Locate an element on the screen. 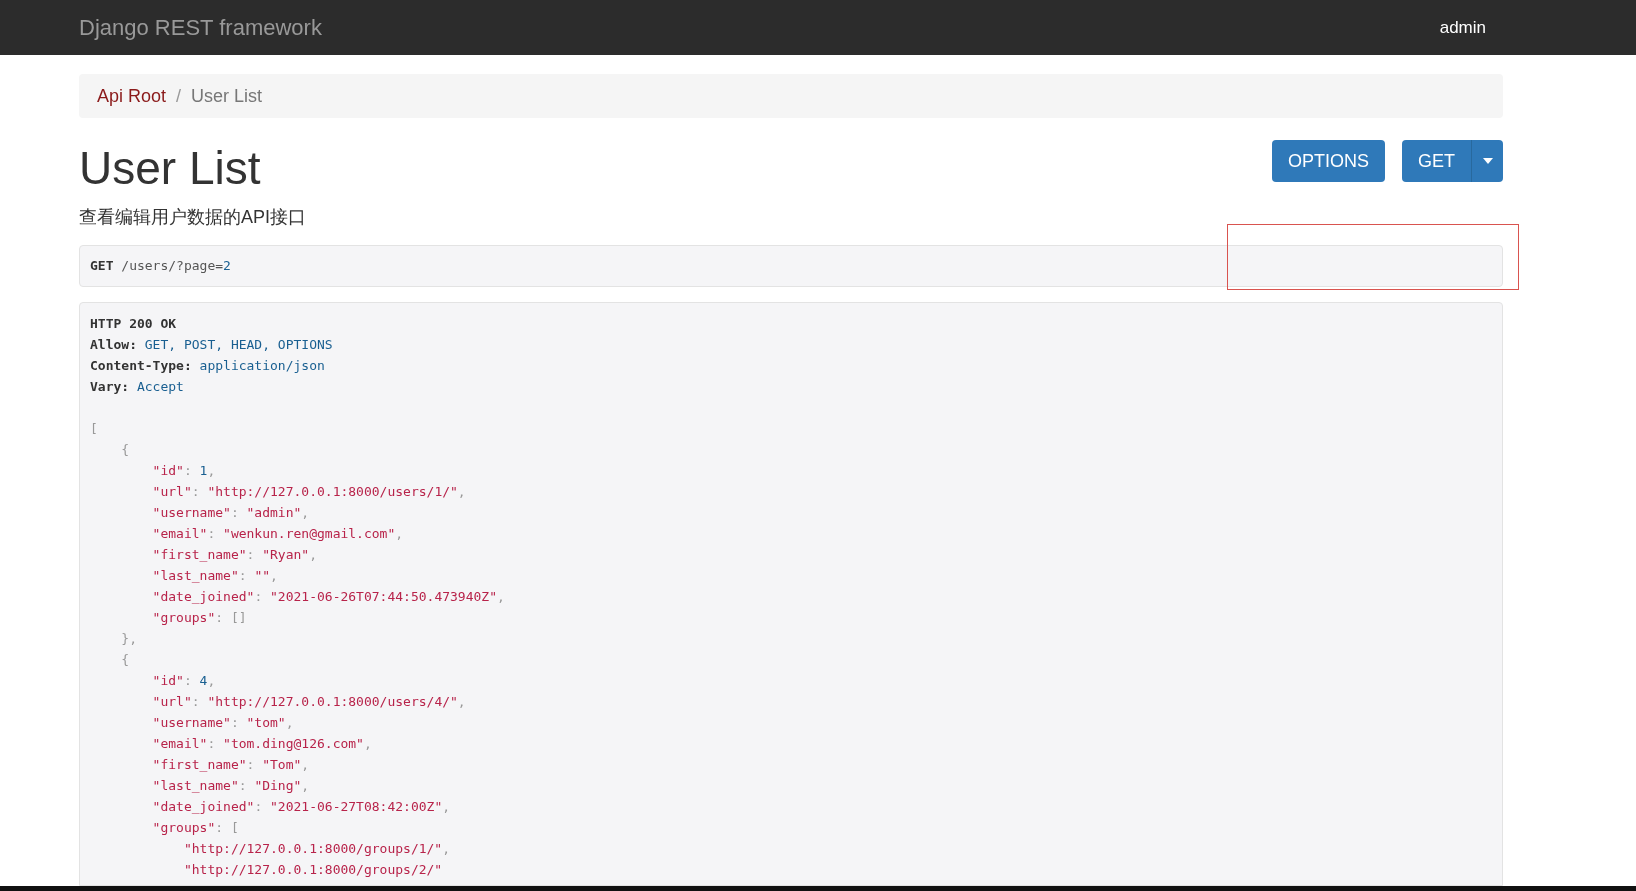 Image resolution: width=1636 pixels, height=891 pixels. code-line: "email": "wenkun.ren@gmail.com", is located at coordinates (277, 534).